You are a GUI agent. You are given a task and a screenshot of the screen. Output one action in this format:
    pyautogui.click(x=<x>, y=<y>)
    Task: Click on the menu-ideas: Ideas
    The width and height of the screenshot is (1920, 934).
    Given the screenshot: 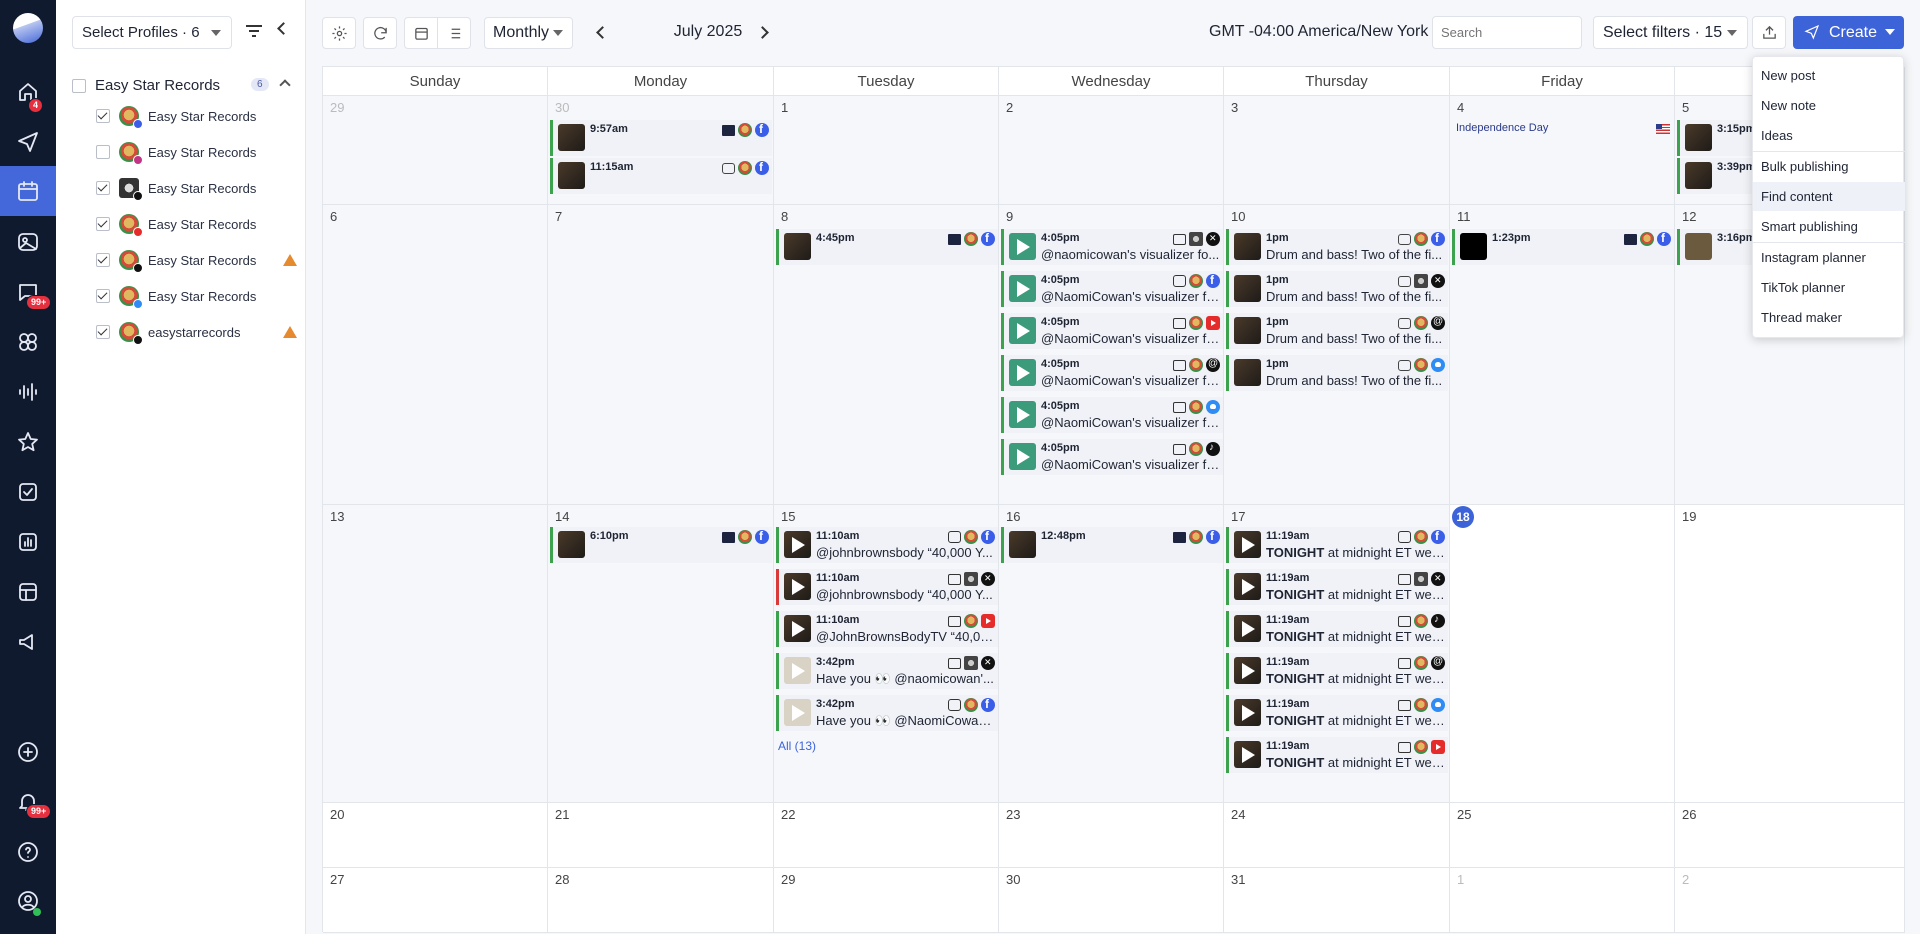 What is the action you would take?
    pyautogui.click(x=1829, y=135)
    